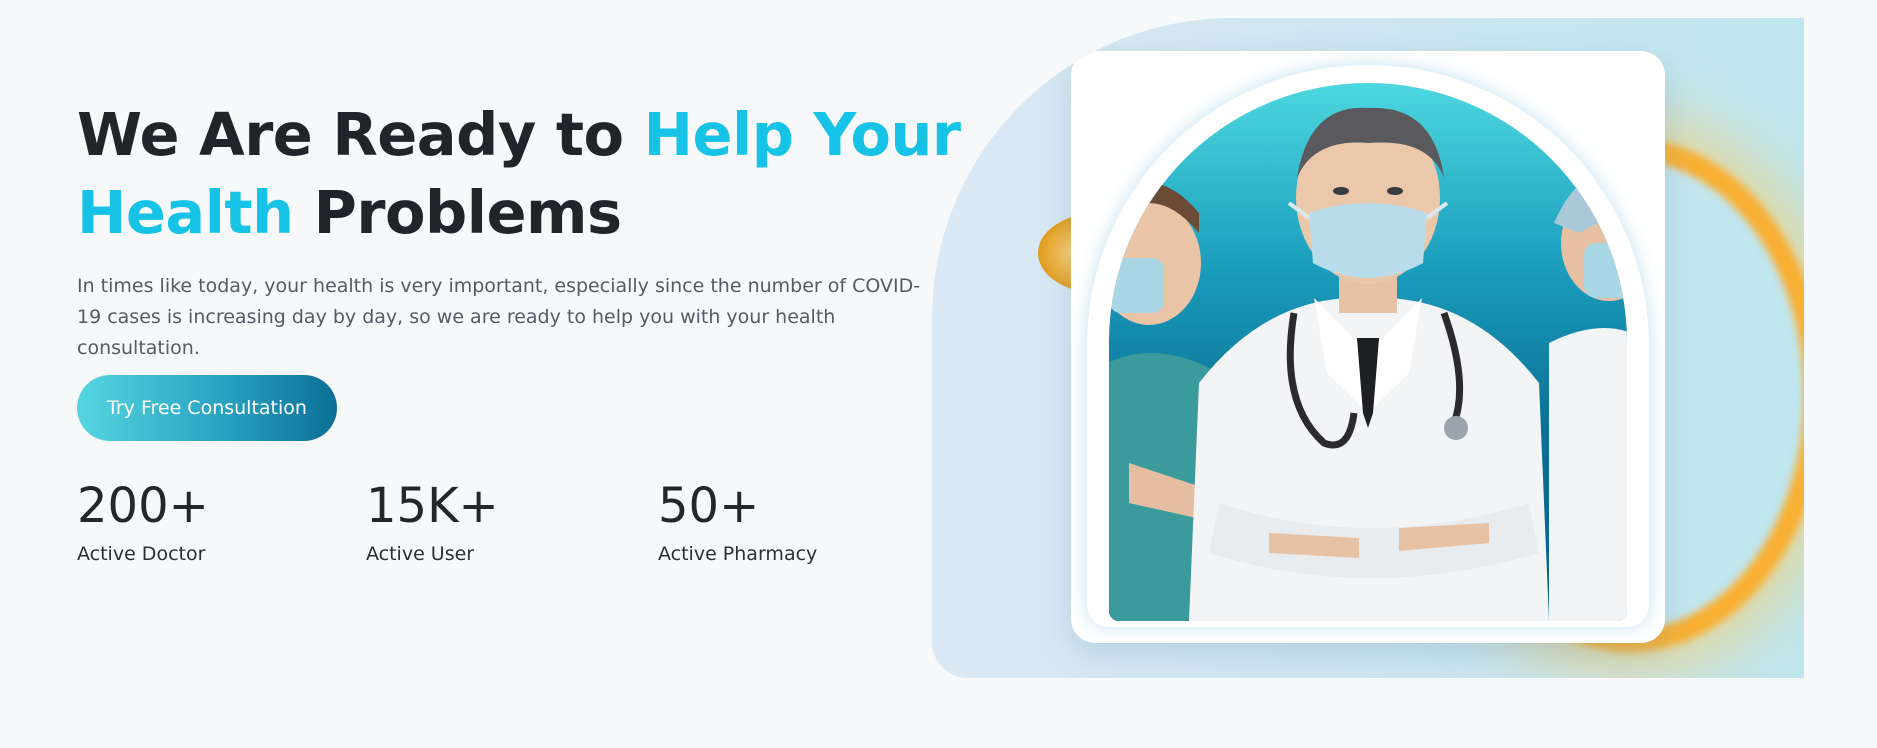 This screenshot has width=1877, height=748. What do you see at coordinates (185, 212) in the screenshot?
I see `hero-title-accent-2: Health` at bounding box center [185, 212].